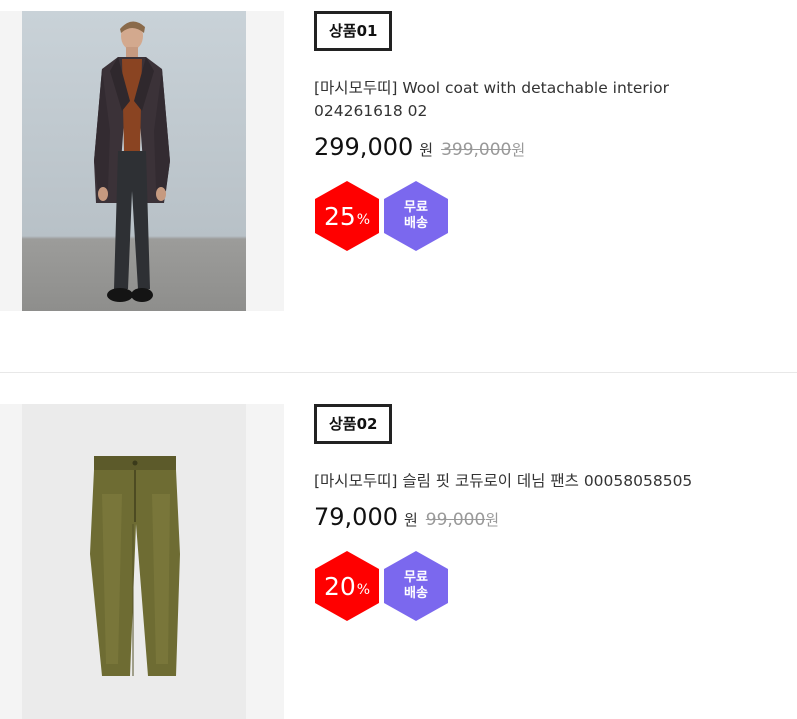  Describe the element at coordinates (534, 481) in the screenshot. I see `product-name: [마시모두띠] 슬림 핏 코듀로이 데님 팬츠 00058058505` at that location.